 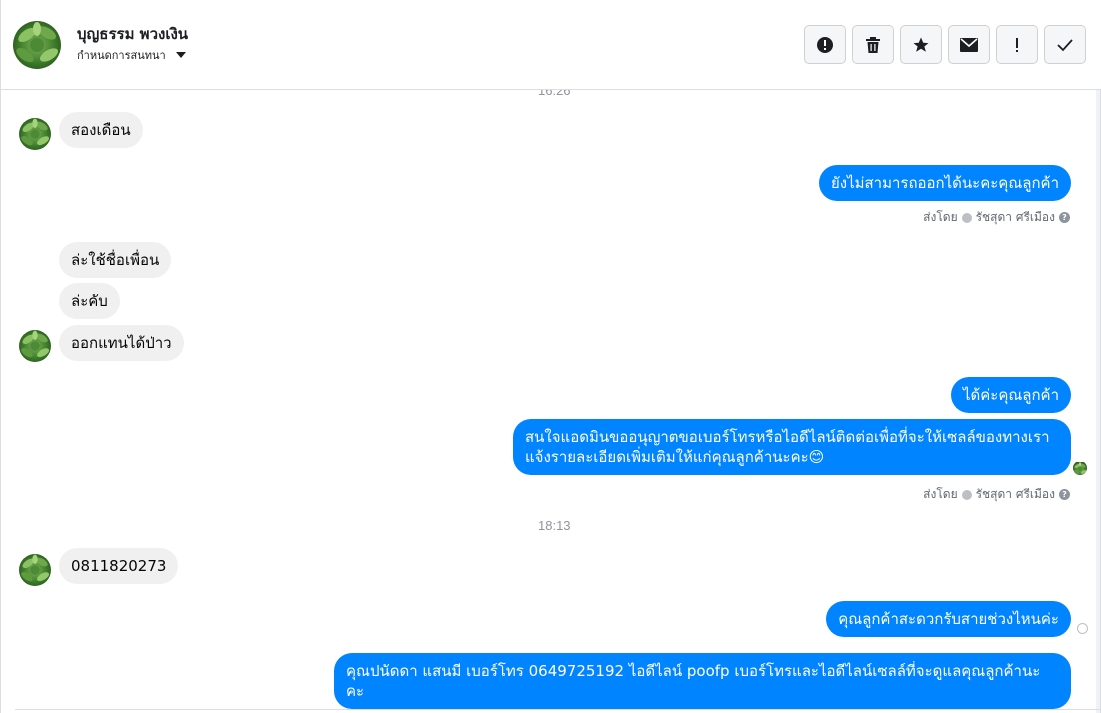 What do you see at coordinates (554, 94) in the screenshot?
I see `timestamp: 16:26` at bounding box center [554, 94].